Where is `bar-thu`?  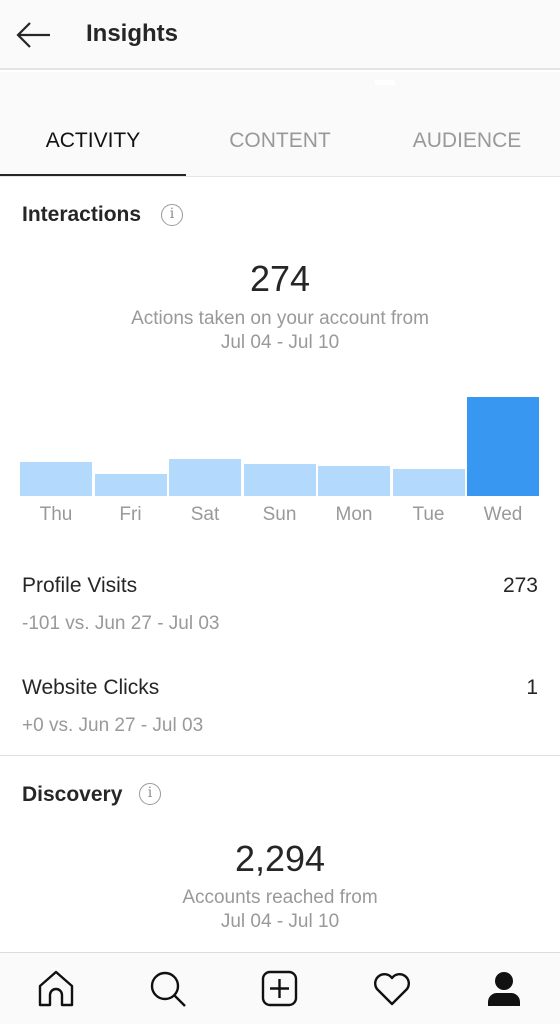 bar-thu is located at coordinates (56, 479).